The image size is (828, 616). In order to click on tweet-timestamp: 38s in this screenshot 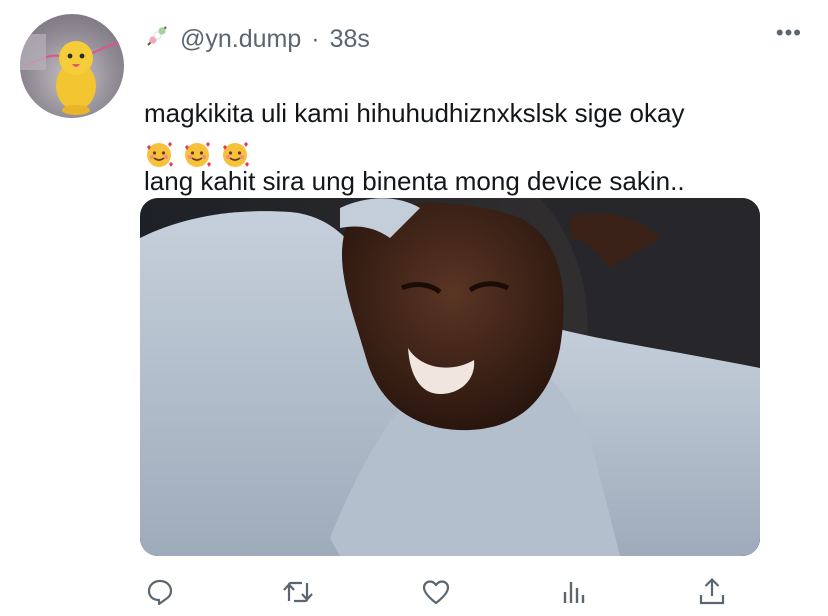, I will do `click(350, 39)`.